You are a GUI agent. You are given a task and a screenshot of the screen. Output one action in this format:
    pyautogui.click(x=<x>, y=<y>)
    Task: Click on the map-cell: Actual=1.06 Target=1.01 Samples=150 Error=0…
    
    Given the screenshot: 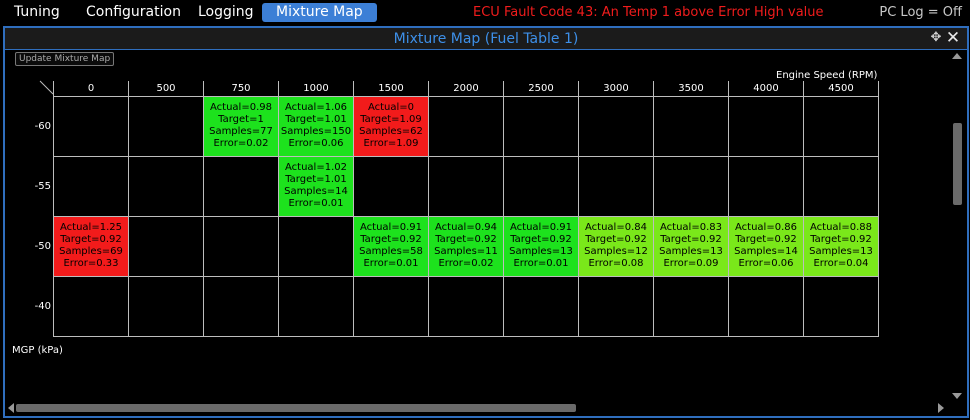 What is the action you would take?
    pyautogui.click(x=316, y=126)
    